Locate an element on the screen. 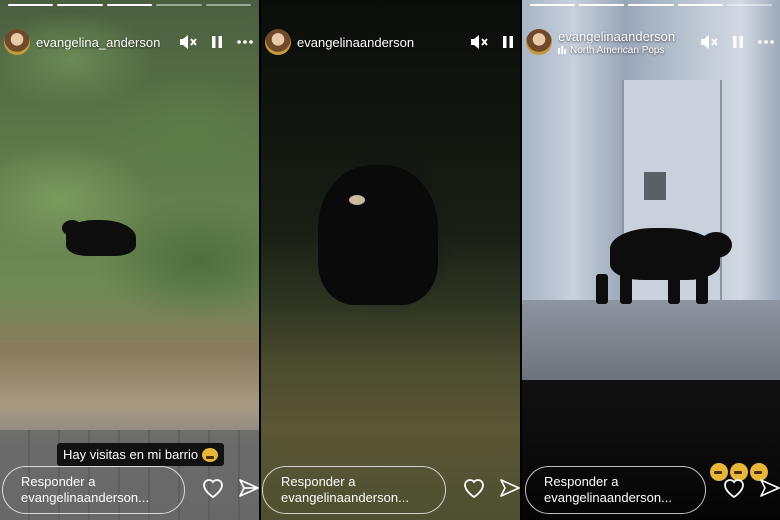 This screenshot has height=520, width=780. garage-floor is located at coordinates (651, 340).